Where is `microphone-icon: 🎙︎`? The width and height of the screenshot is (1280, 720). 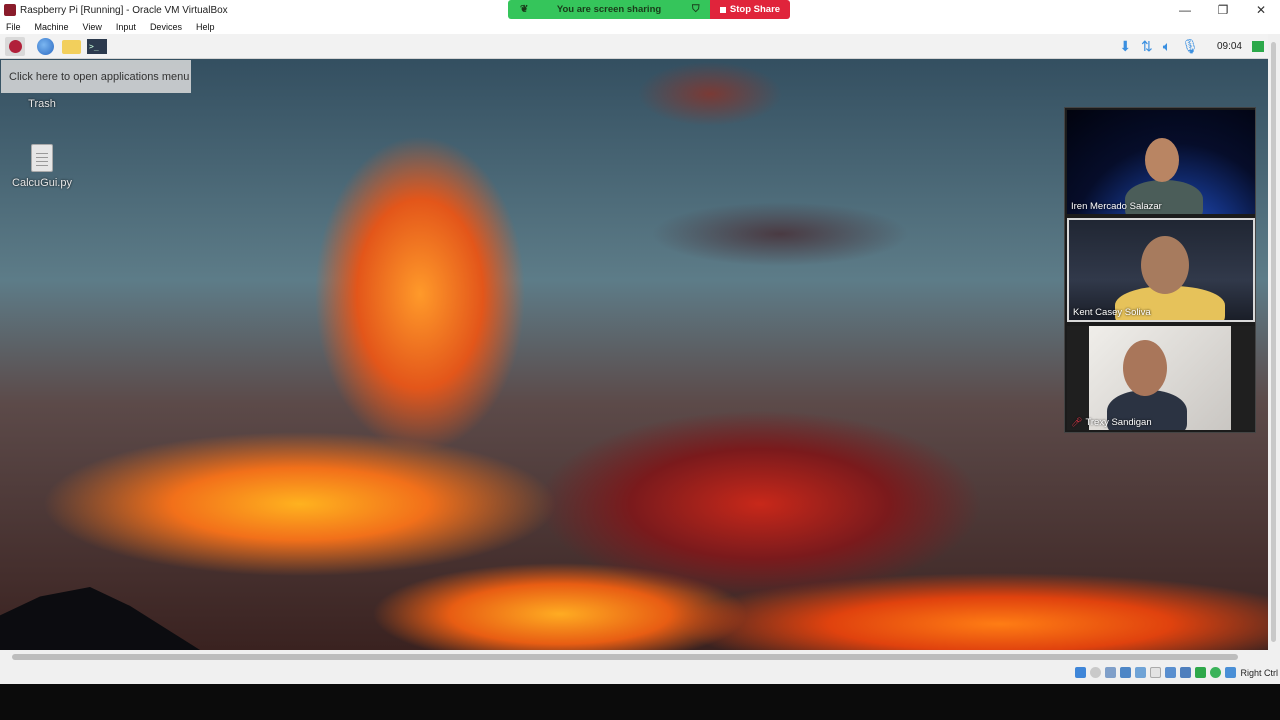
microphone-icon: 🎙︎ is located at coordinates (1190, 46).